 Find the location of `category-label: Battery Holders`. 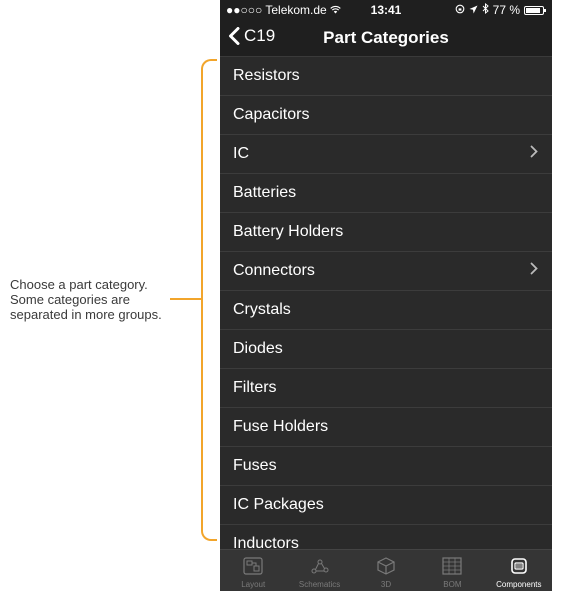

category-label: Battery Holders is located at coordinates (288, 231).